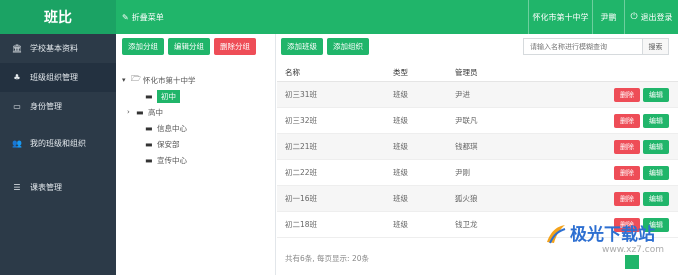 This screenshot has height=275, width=678. I want to click on tree-toolbar: 添加分组 编辑分组 删除分组, so click(189, 46).